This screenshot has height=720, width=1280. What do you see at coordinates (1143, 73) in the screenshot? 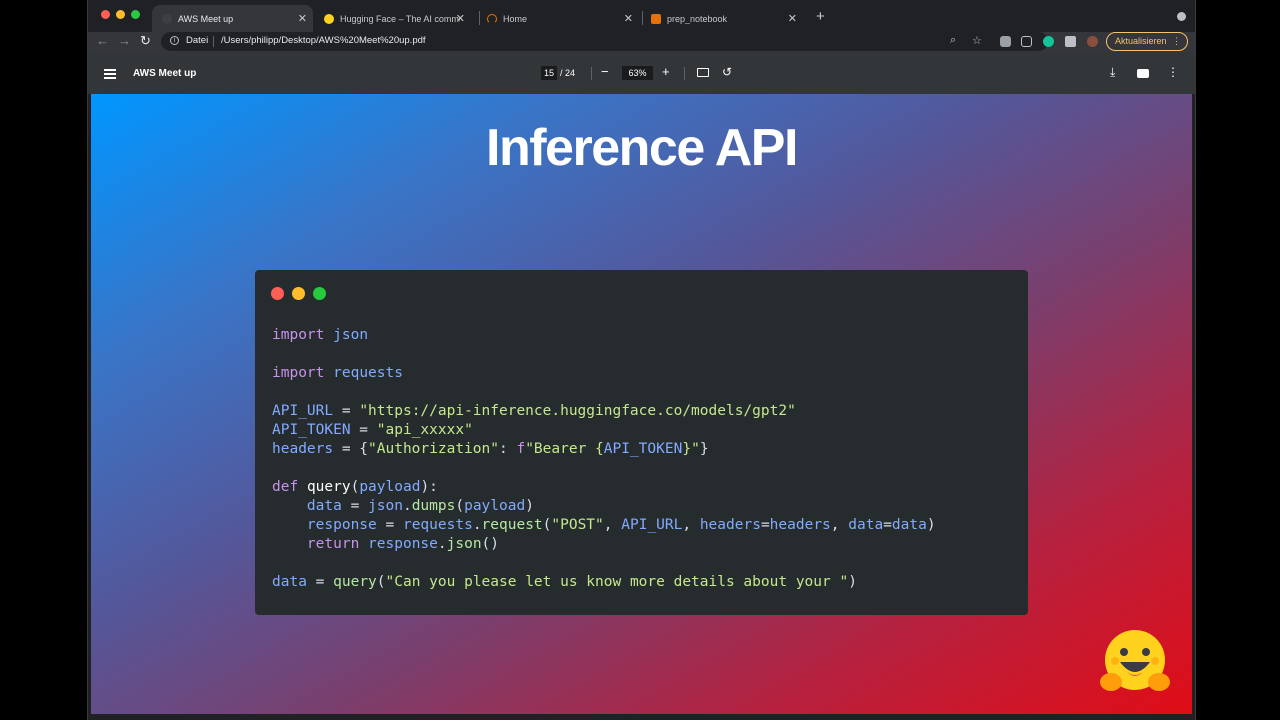
I see `print-icon` at bounding box center [1143, 73].